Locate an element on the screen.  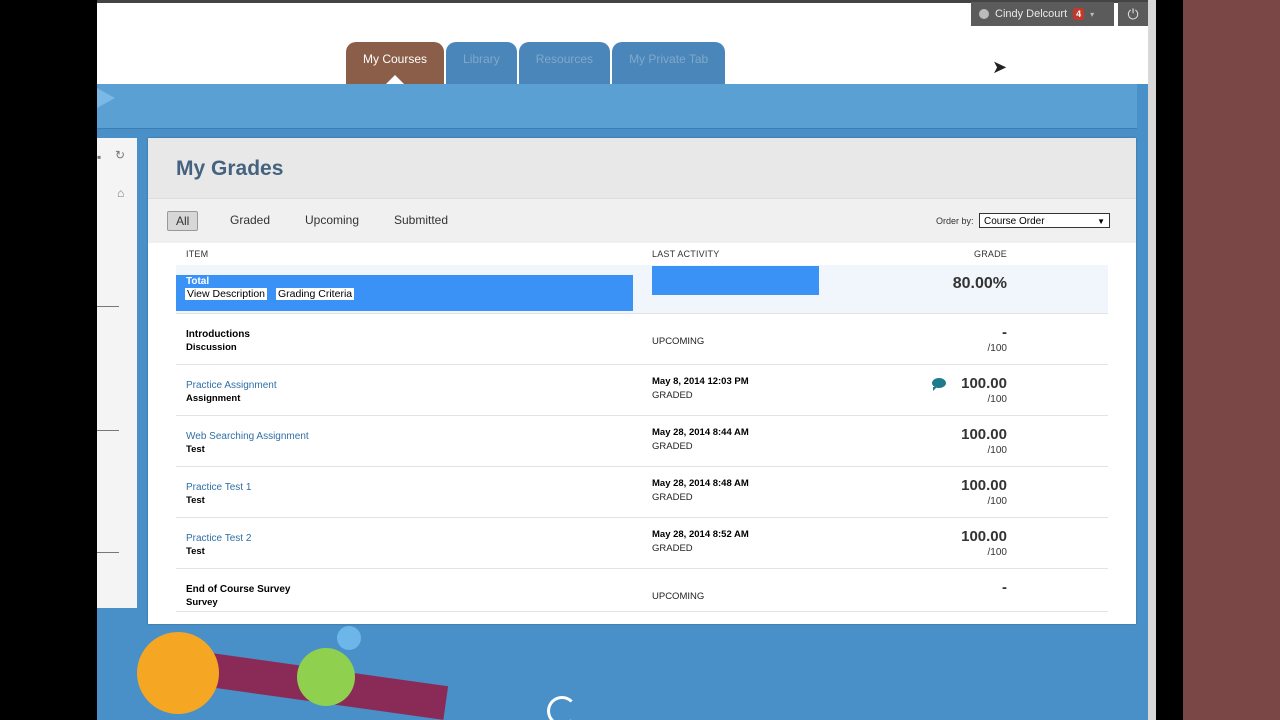
power-icon: ⏻ is located at coordinates (1133, 13).